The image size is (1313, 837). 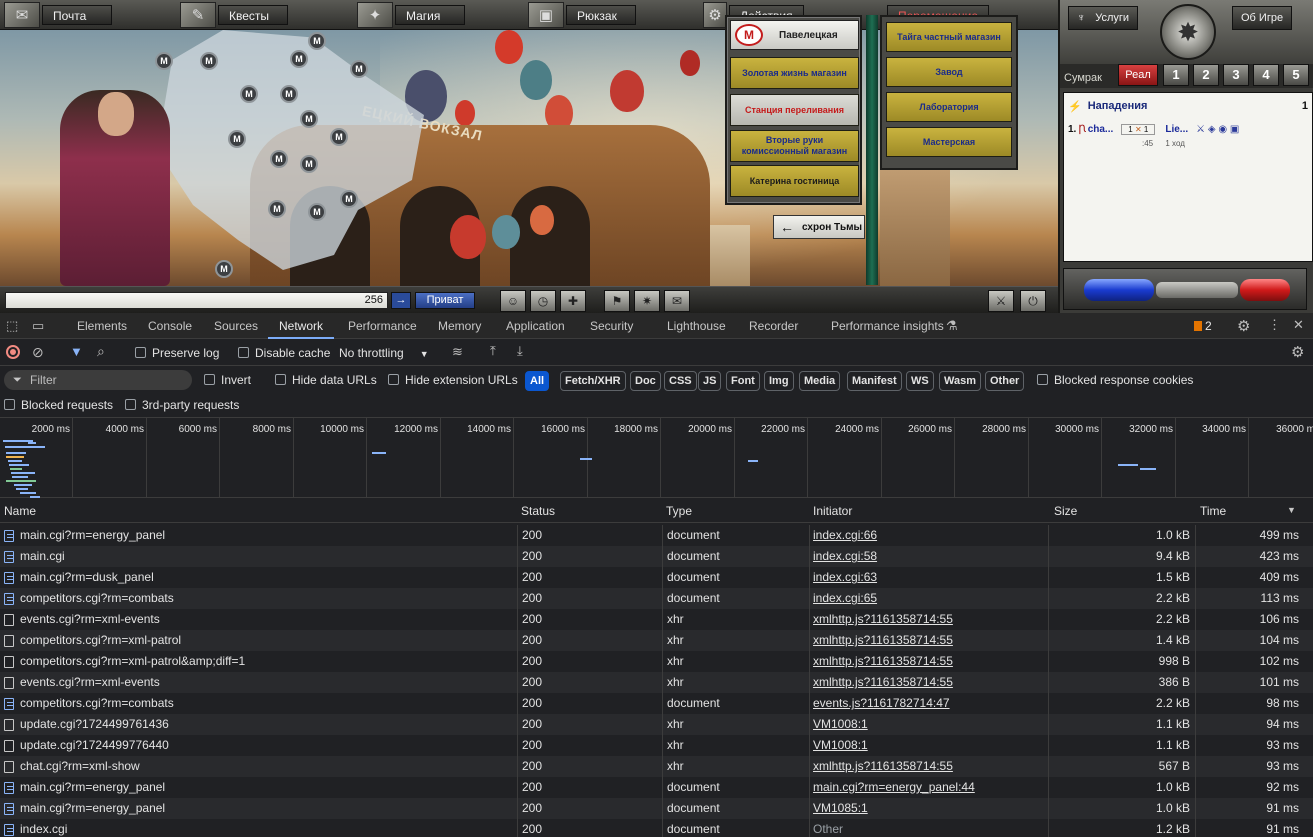 What do you see at coordinates (543, 301) in the screenshot?
I see `clock-icon: ◷` at bounding box center [543, 301].